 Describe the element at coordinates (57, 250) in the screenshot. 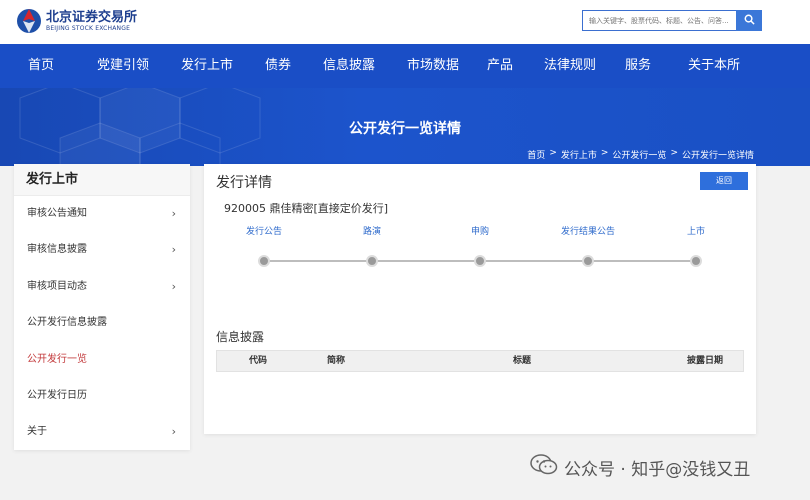

I see `sidebar-item-label: 审核信息披露` at that location.